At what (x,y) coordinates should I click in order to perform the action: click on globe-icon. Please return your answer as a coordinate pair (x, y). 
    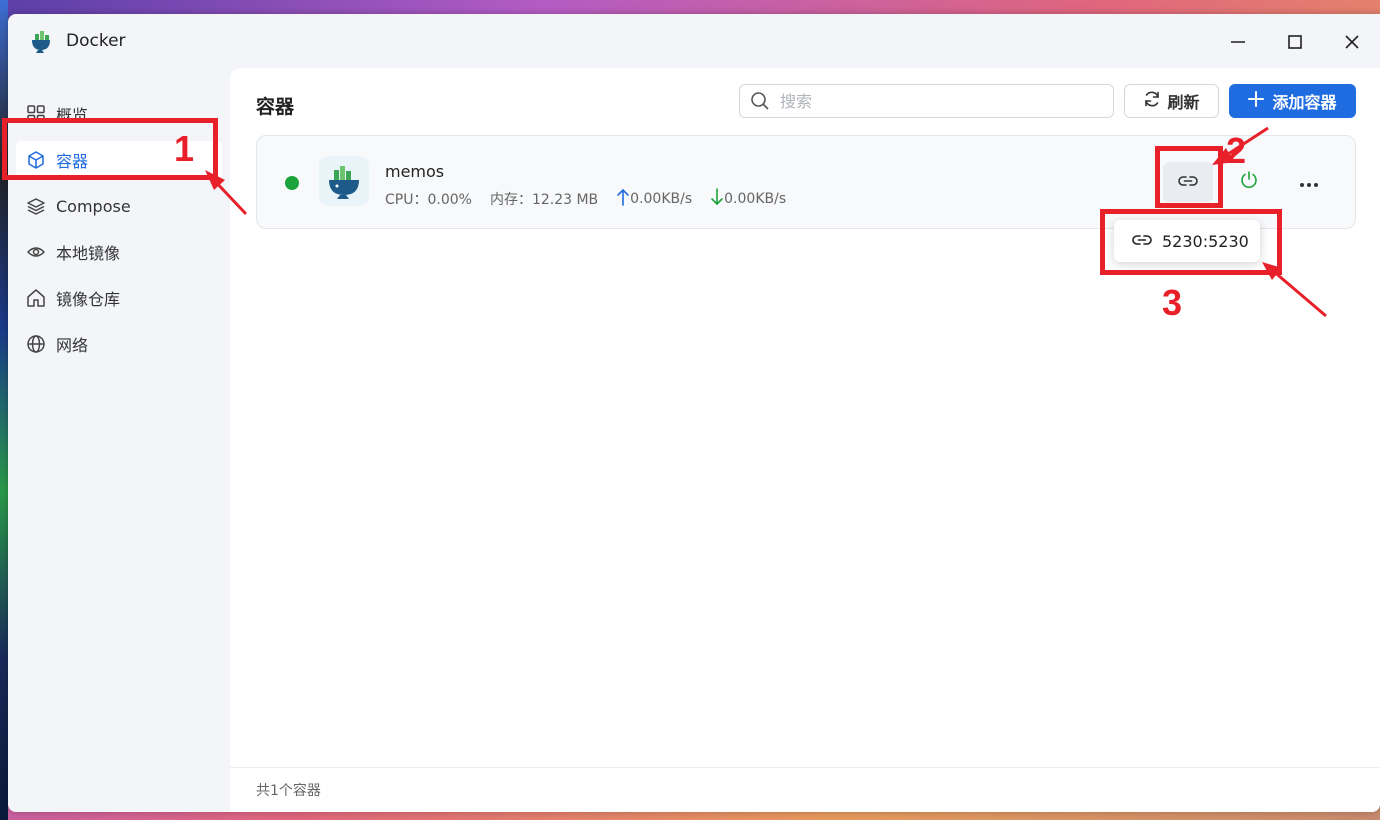
    Looking at the image, I should click on (36, 344).